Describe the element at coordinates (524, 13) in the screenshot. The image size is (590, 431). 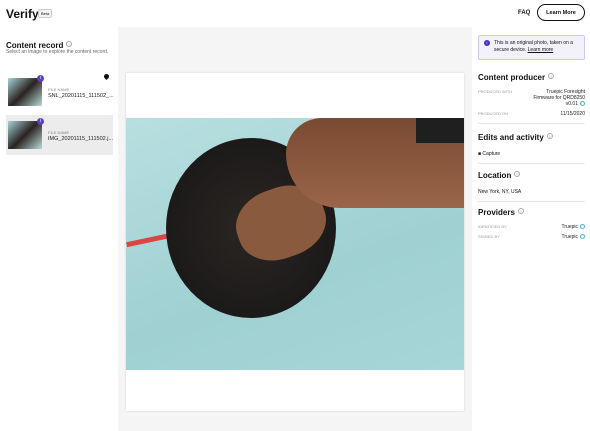
I see `faq-link: FAQ` at that location.